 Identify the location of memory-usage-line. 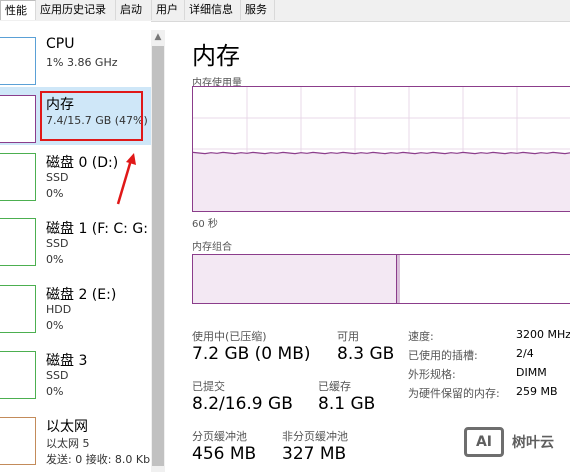
(381, 153).